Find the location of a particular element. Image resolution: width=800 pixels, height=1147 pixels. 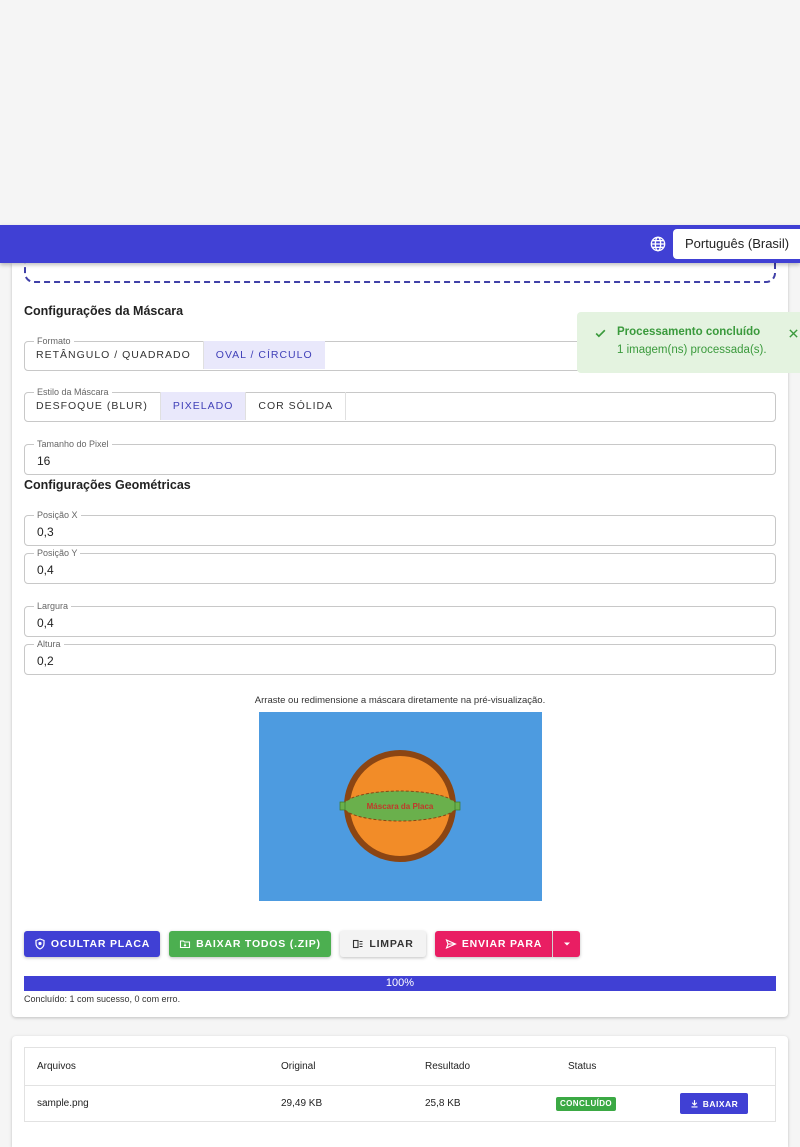

style-option-solid: COR SÓLIDA is located at coordinates (296, 406).